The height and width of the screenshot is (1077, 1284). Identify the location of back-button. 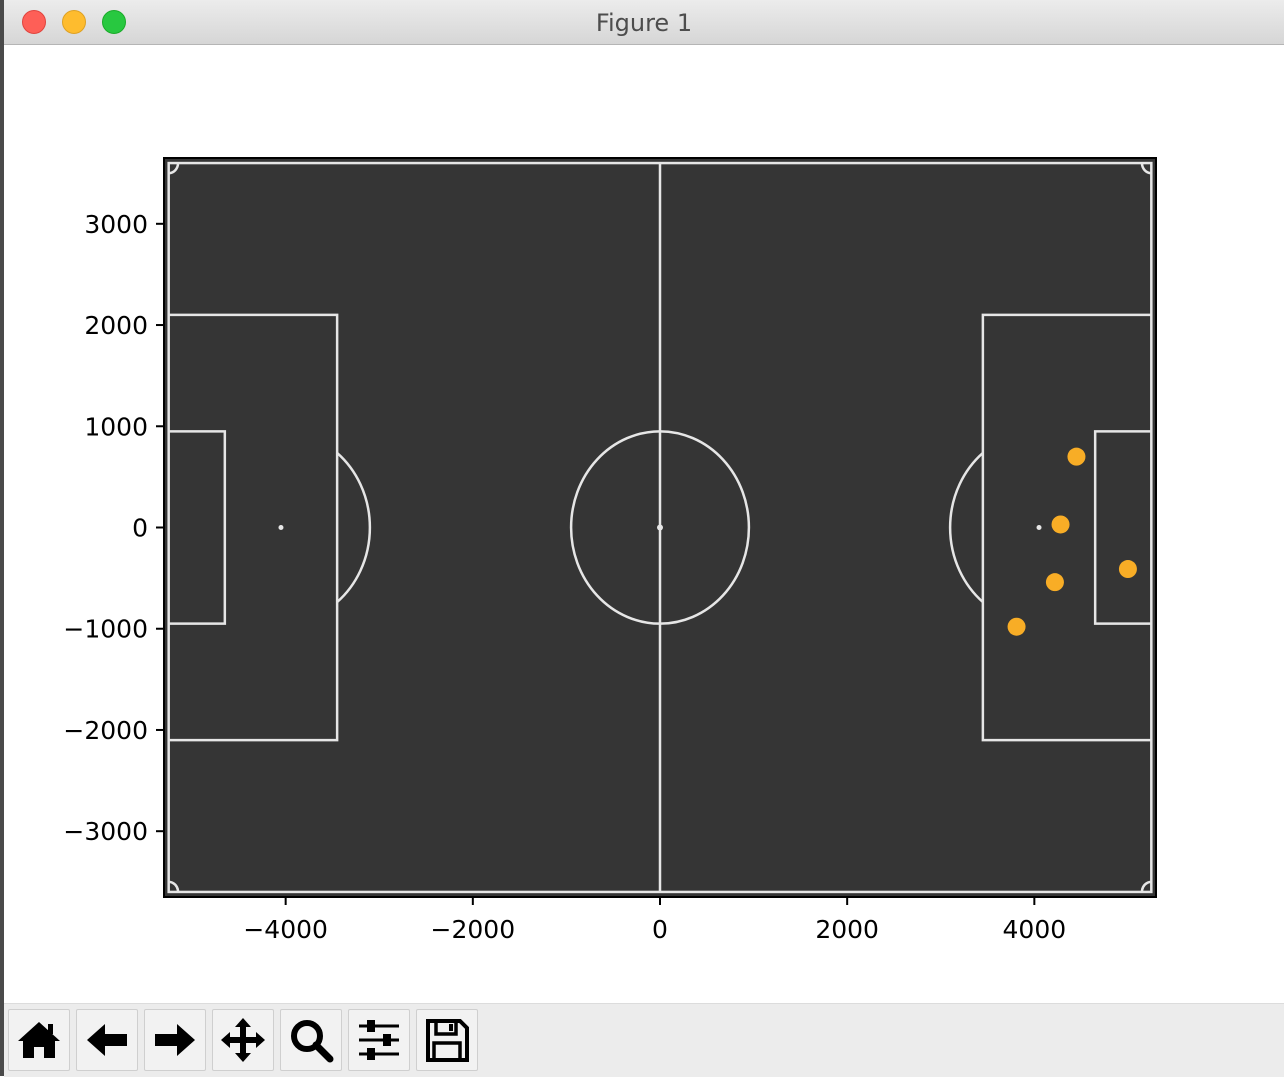
(107, 1040).